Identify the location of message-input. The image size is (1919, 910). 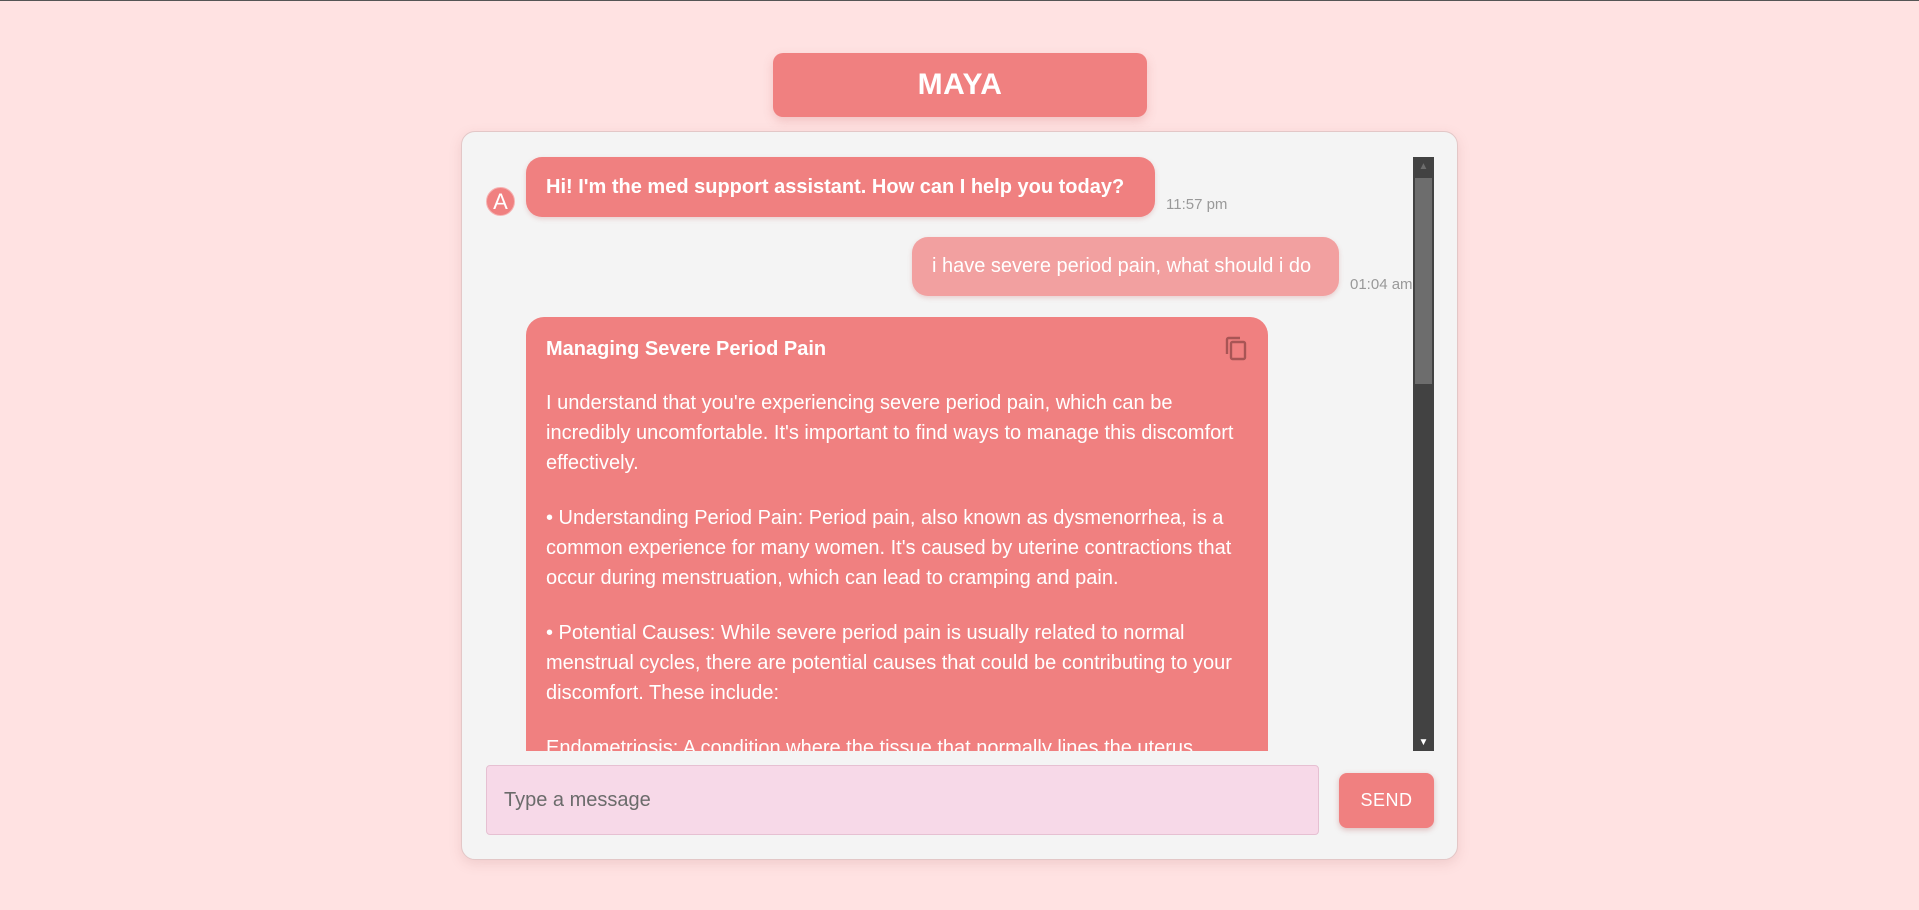
(902, 800).